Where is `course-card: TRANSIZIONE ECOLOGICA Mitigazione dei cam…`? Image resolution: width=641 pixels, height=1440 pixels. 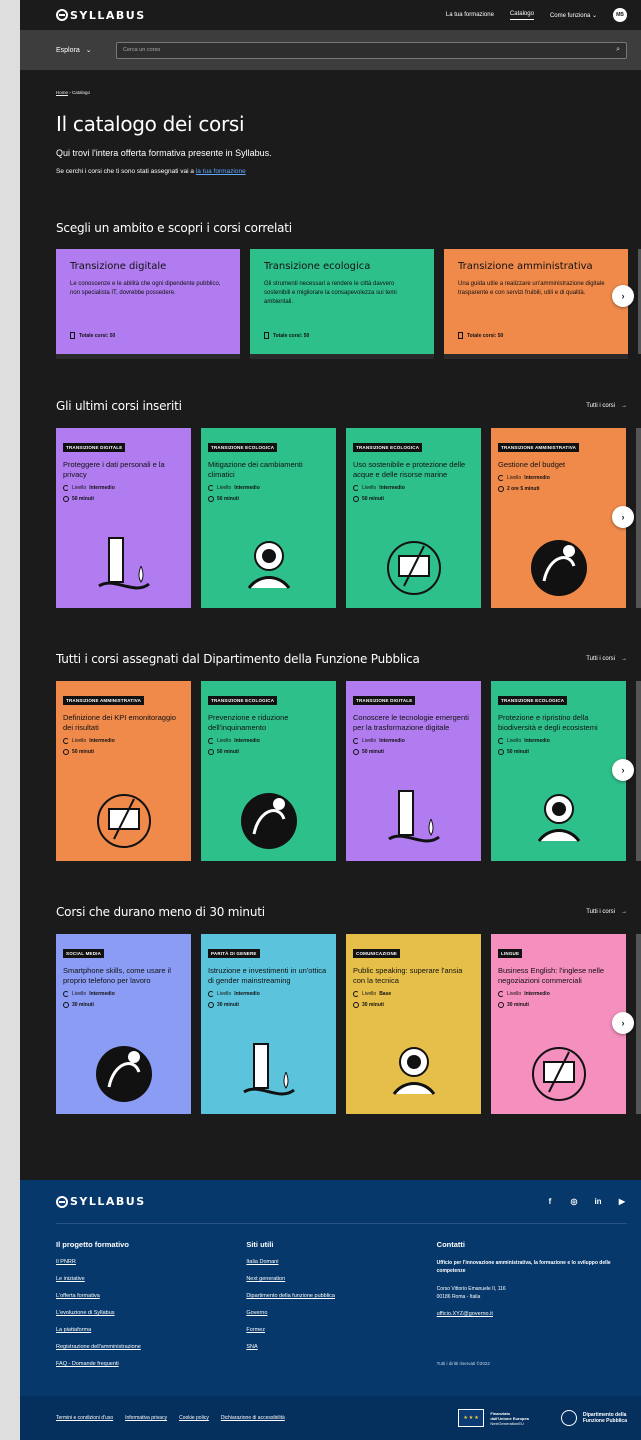
course-card: TRANSIZIONE ECOLOGICA Mitigazione dei cam… is located at coordinates (268, 518).